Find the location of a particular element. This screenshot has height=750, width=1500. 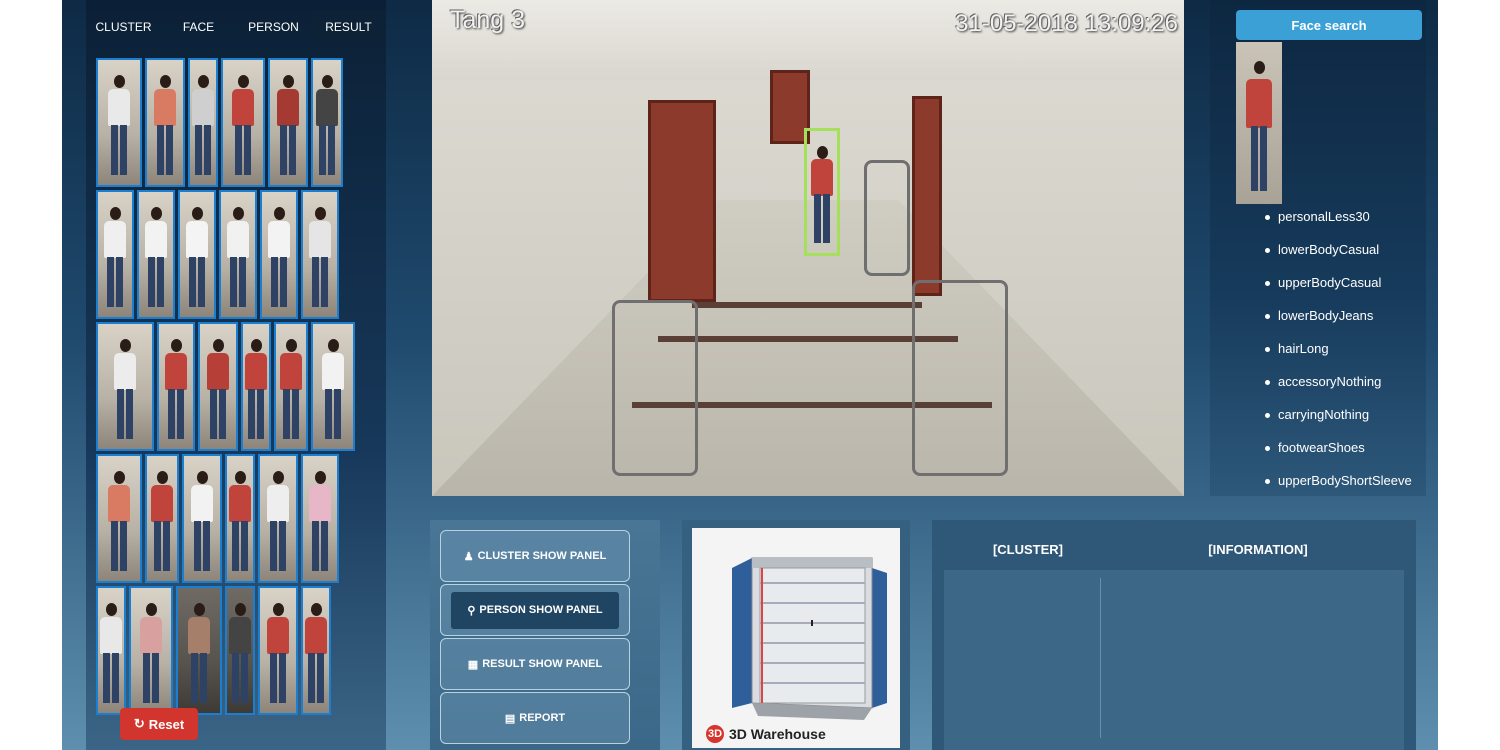

building-3d-view: 3D 3D Warehouse is located at coordinates (796, 638).